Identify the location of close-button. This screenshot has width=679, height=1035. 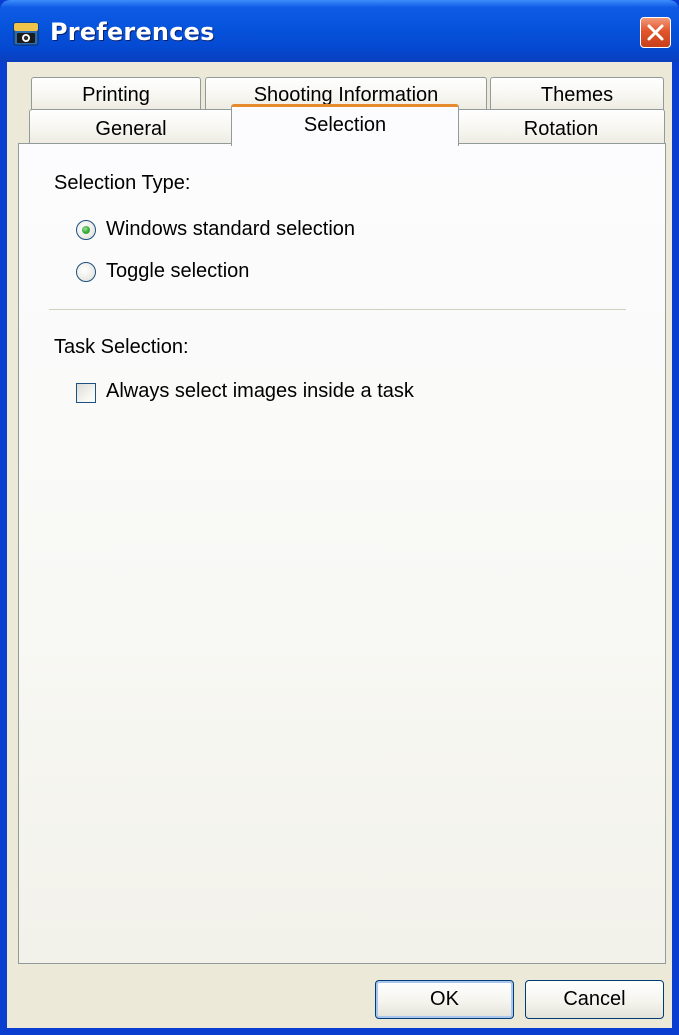
(655, 32).